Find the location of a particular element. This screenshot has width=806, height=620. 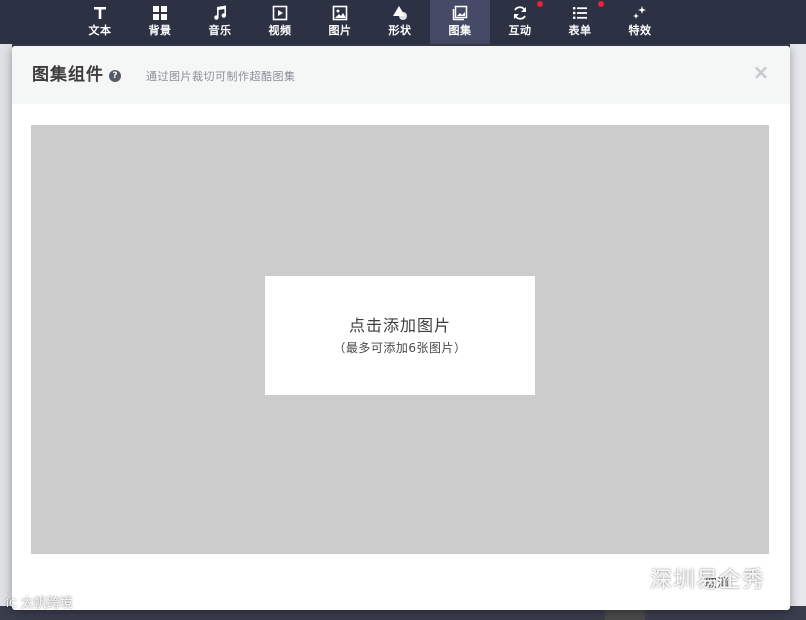

help-icon: ? is located at coordinates (115, 76).